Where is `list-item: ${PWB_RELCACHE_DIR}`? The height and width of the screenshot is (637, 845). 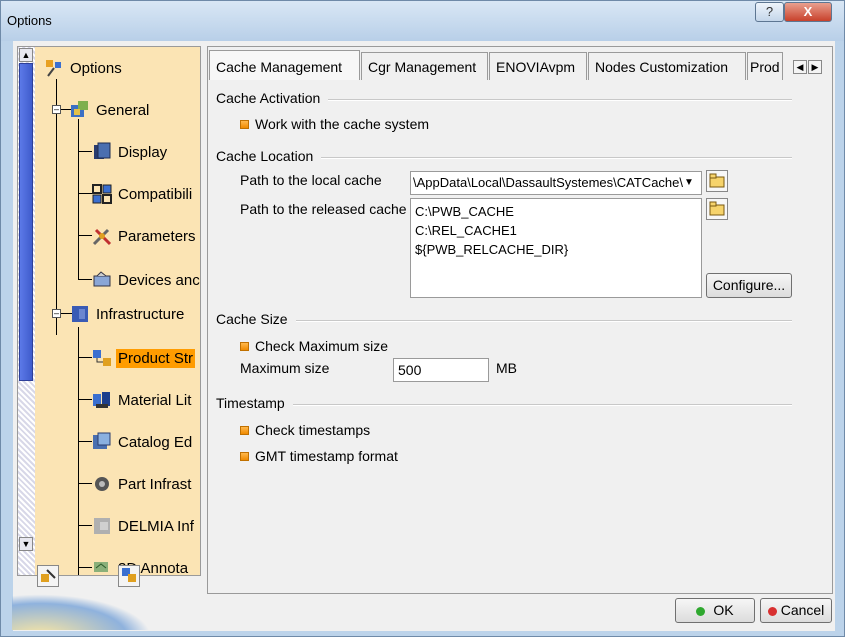 list-item: ${PWB_RELCACHE_DIR} is located at coordinates (556, 249).